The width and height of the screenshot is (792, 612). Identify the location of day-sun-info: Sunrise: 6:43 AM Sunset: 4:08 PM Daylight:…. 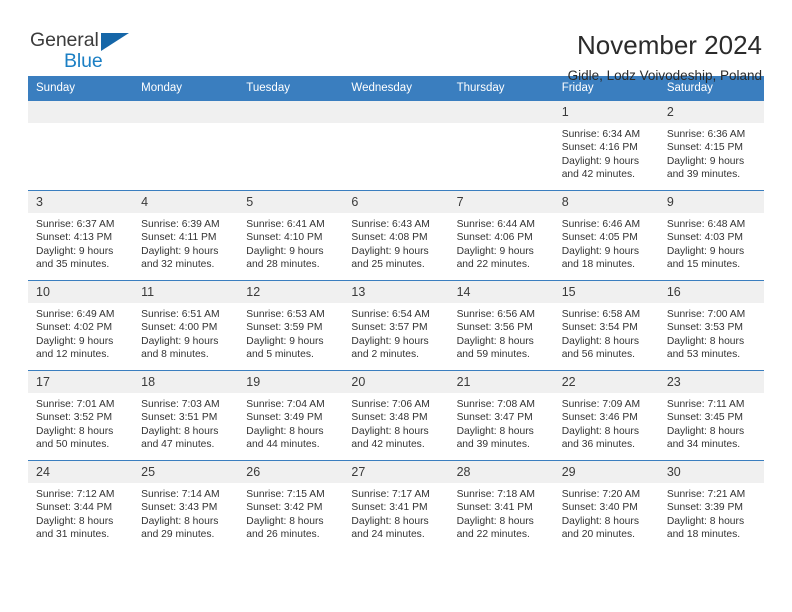
(395, 242).